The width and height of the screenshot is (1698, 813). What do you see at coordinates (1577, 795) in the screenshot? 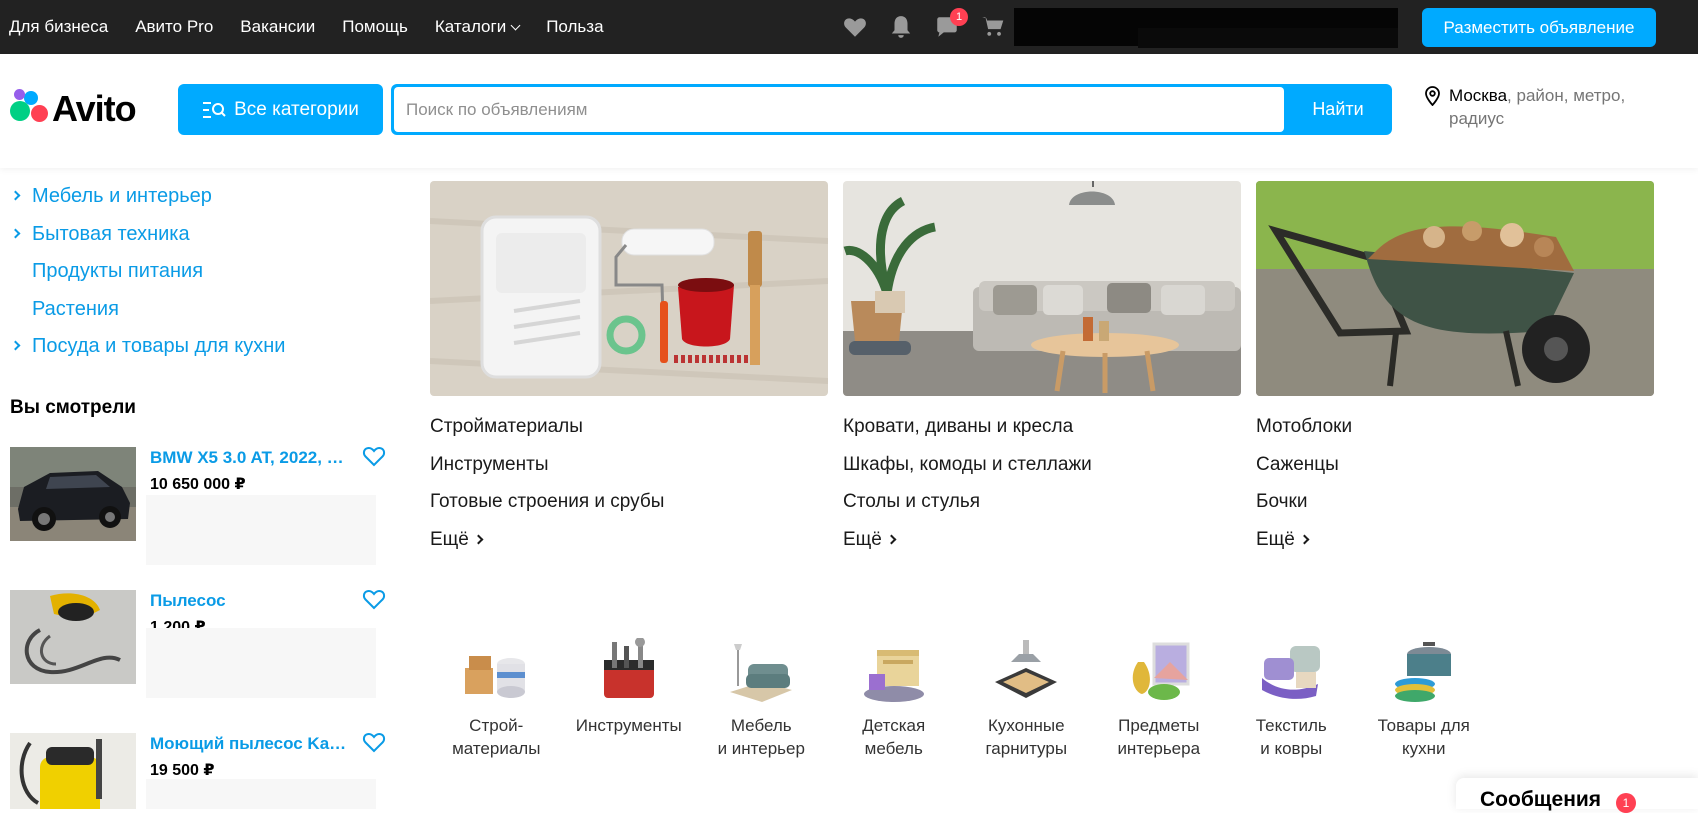
I see `messages-panel-tab: Сообщения 1` at bounding box center [1577, 795].